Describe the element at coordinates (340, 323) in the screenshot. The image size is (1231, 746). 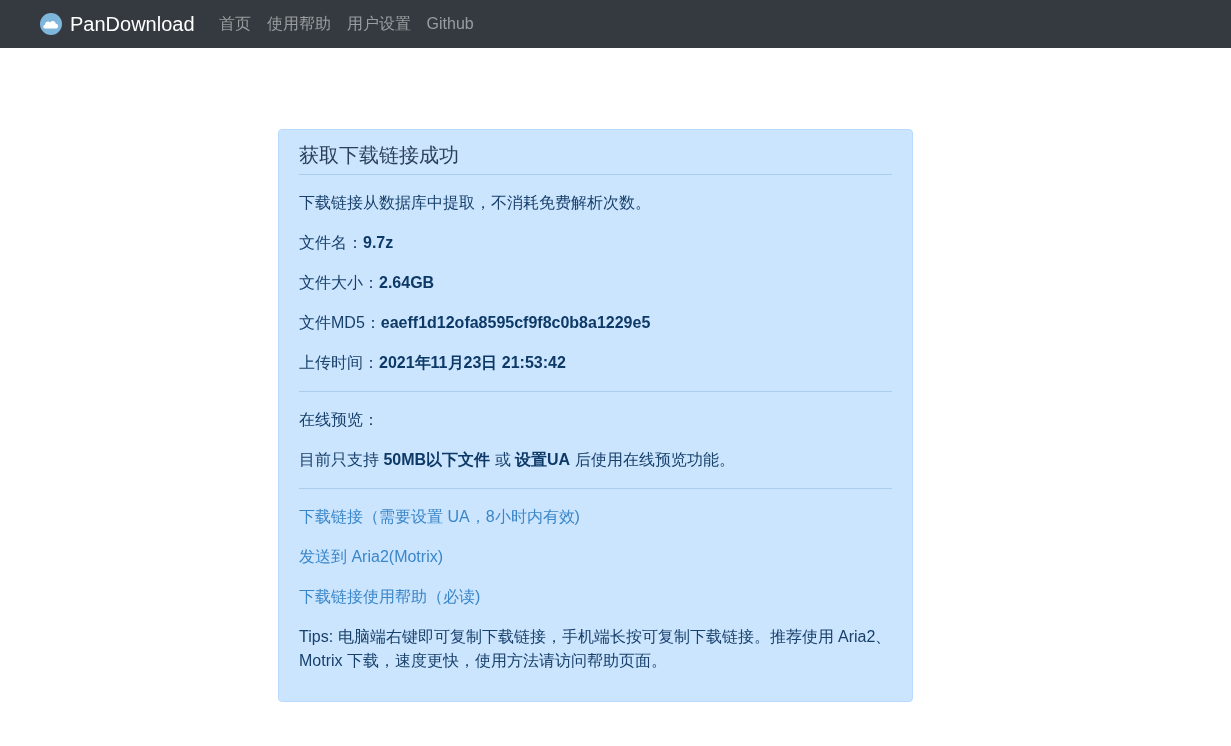
I see `field-label: 文件MD5：` at that location.